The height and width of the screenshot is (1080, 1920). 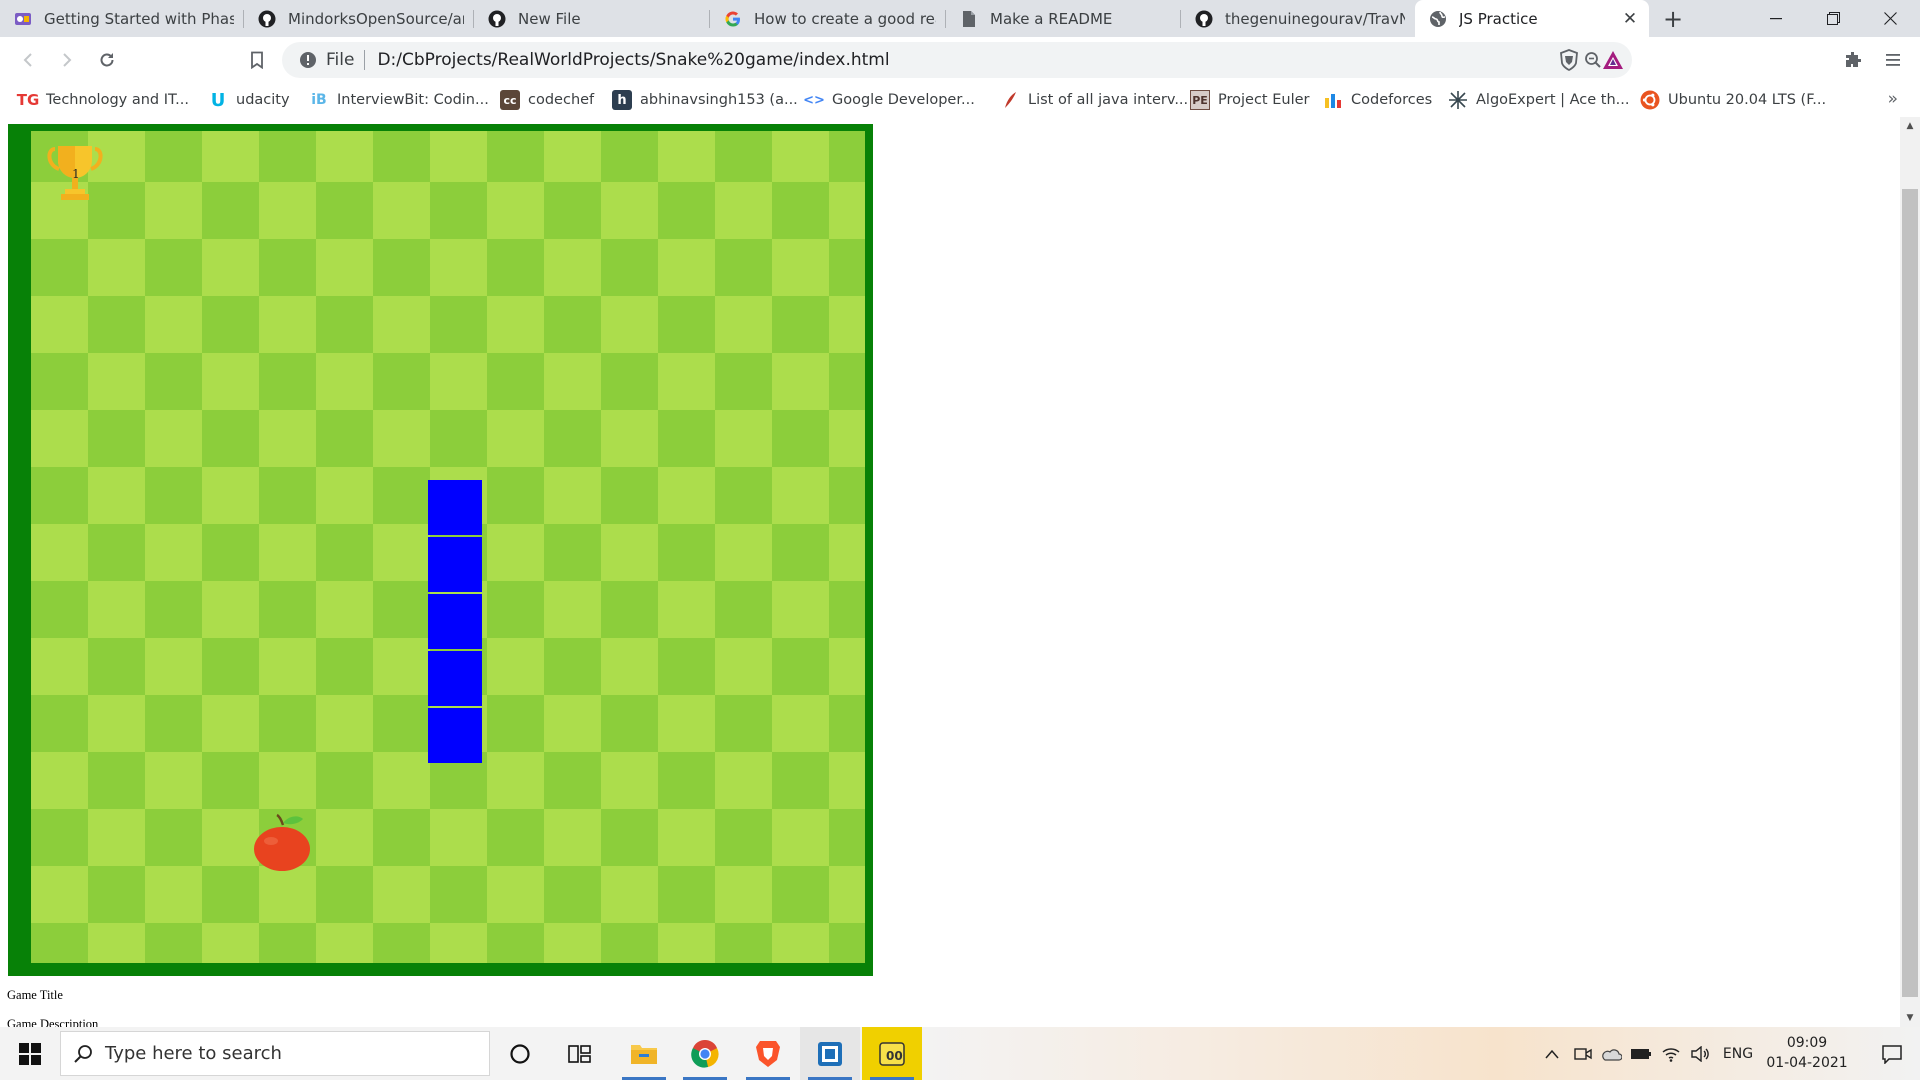 I want to click on restore-button, so click(x=1833, y=18).